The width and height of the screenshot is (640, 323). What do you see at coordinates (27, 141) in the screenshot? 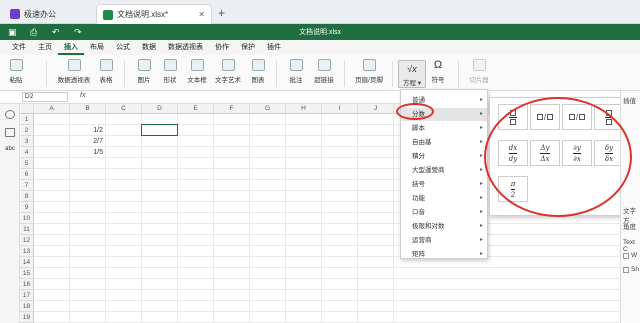
I see `row-header: 3` at bounding box center [27, 141].